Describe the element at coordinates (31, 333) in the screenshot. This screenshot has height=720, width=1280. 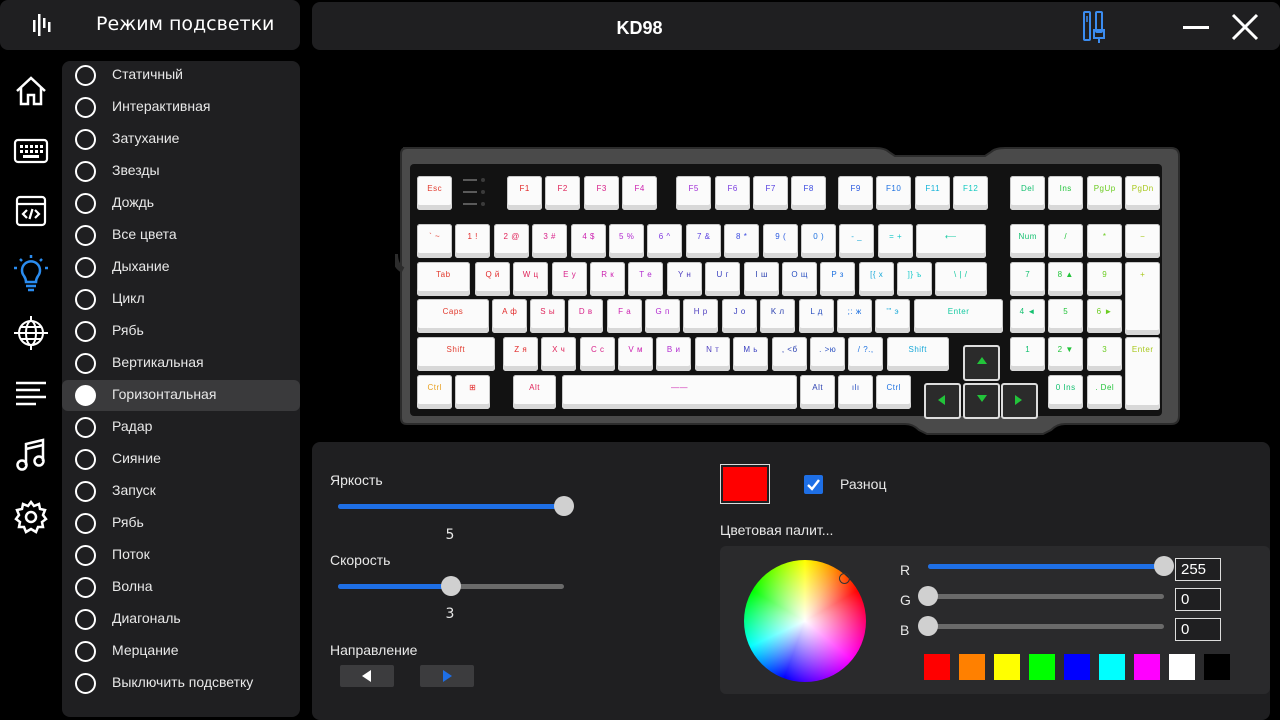
I see `nav-globe` at that location.